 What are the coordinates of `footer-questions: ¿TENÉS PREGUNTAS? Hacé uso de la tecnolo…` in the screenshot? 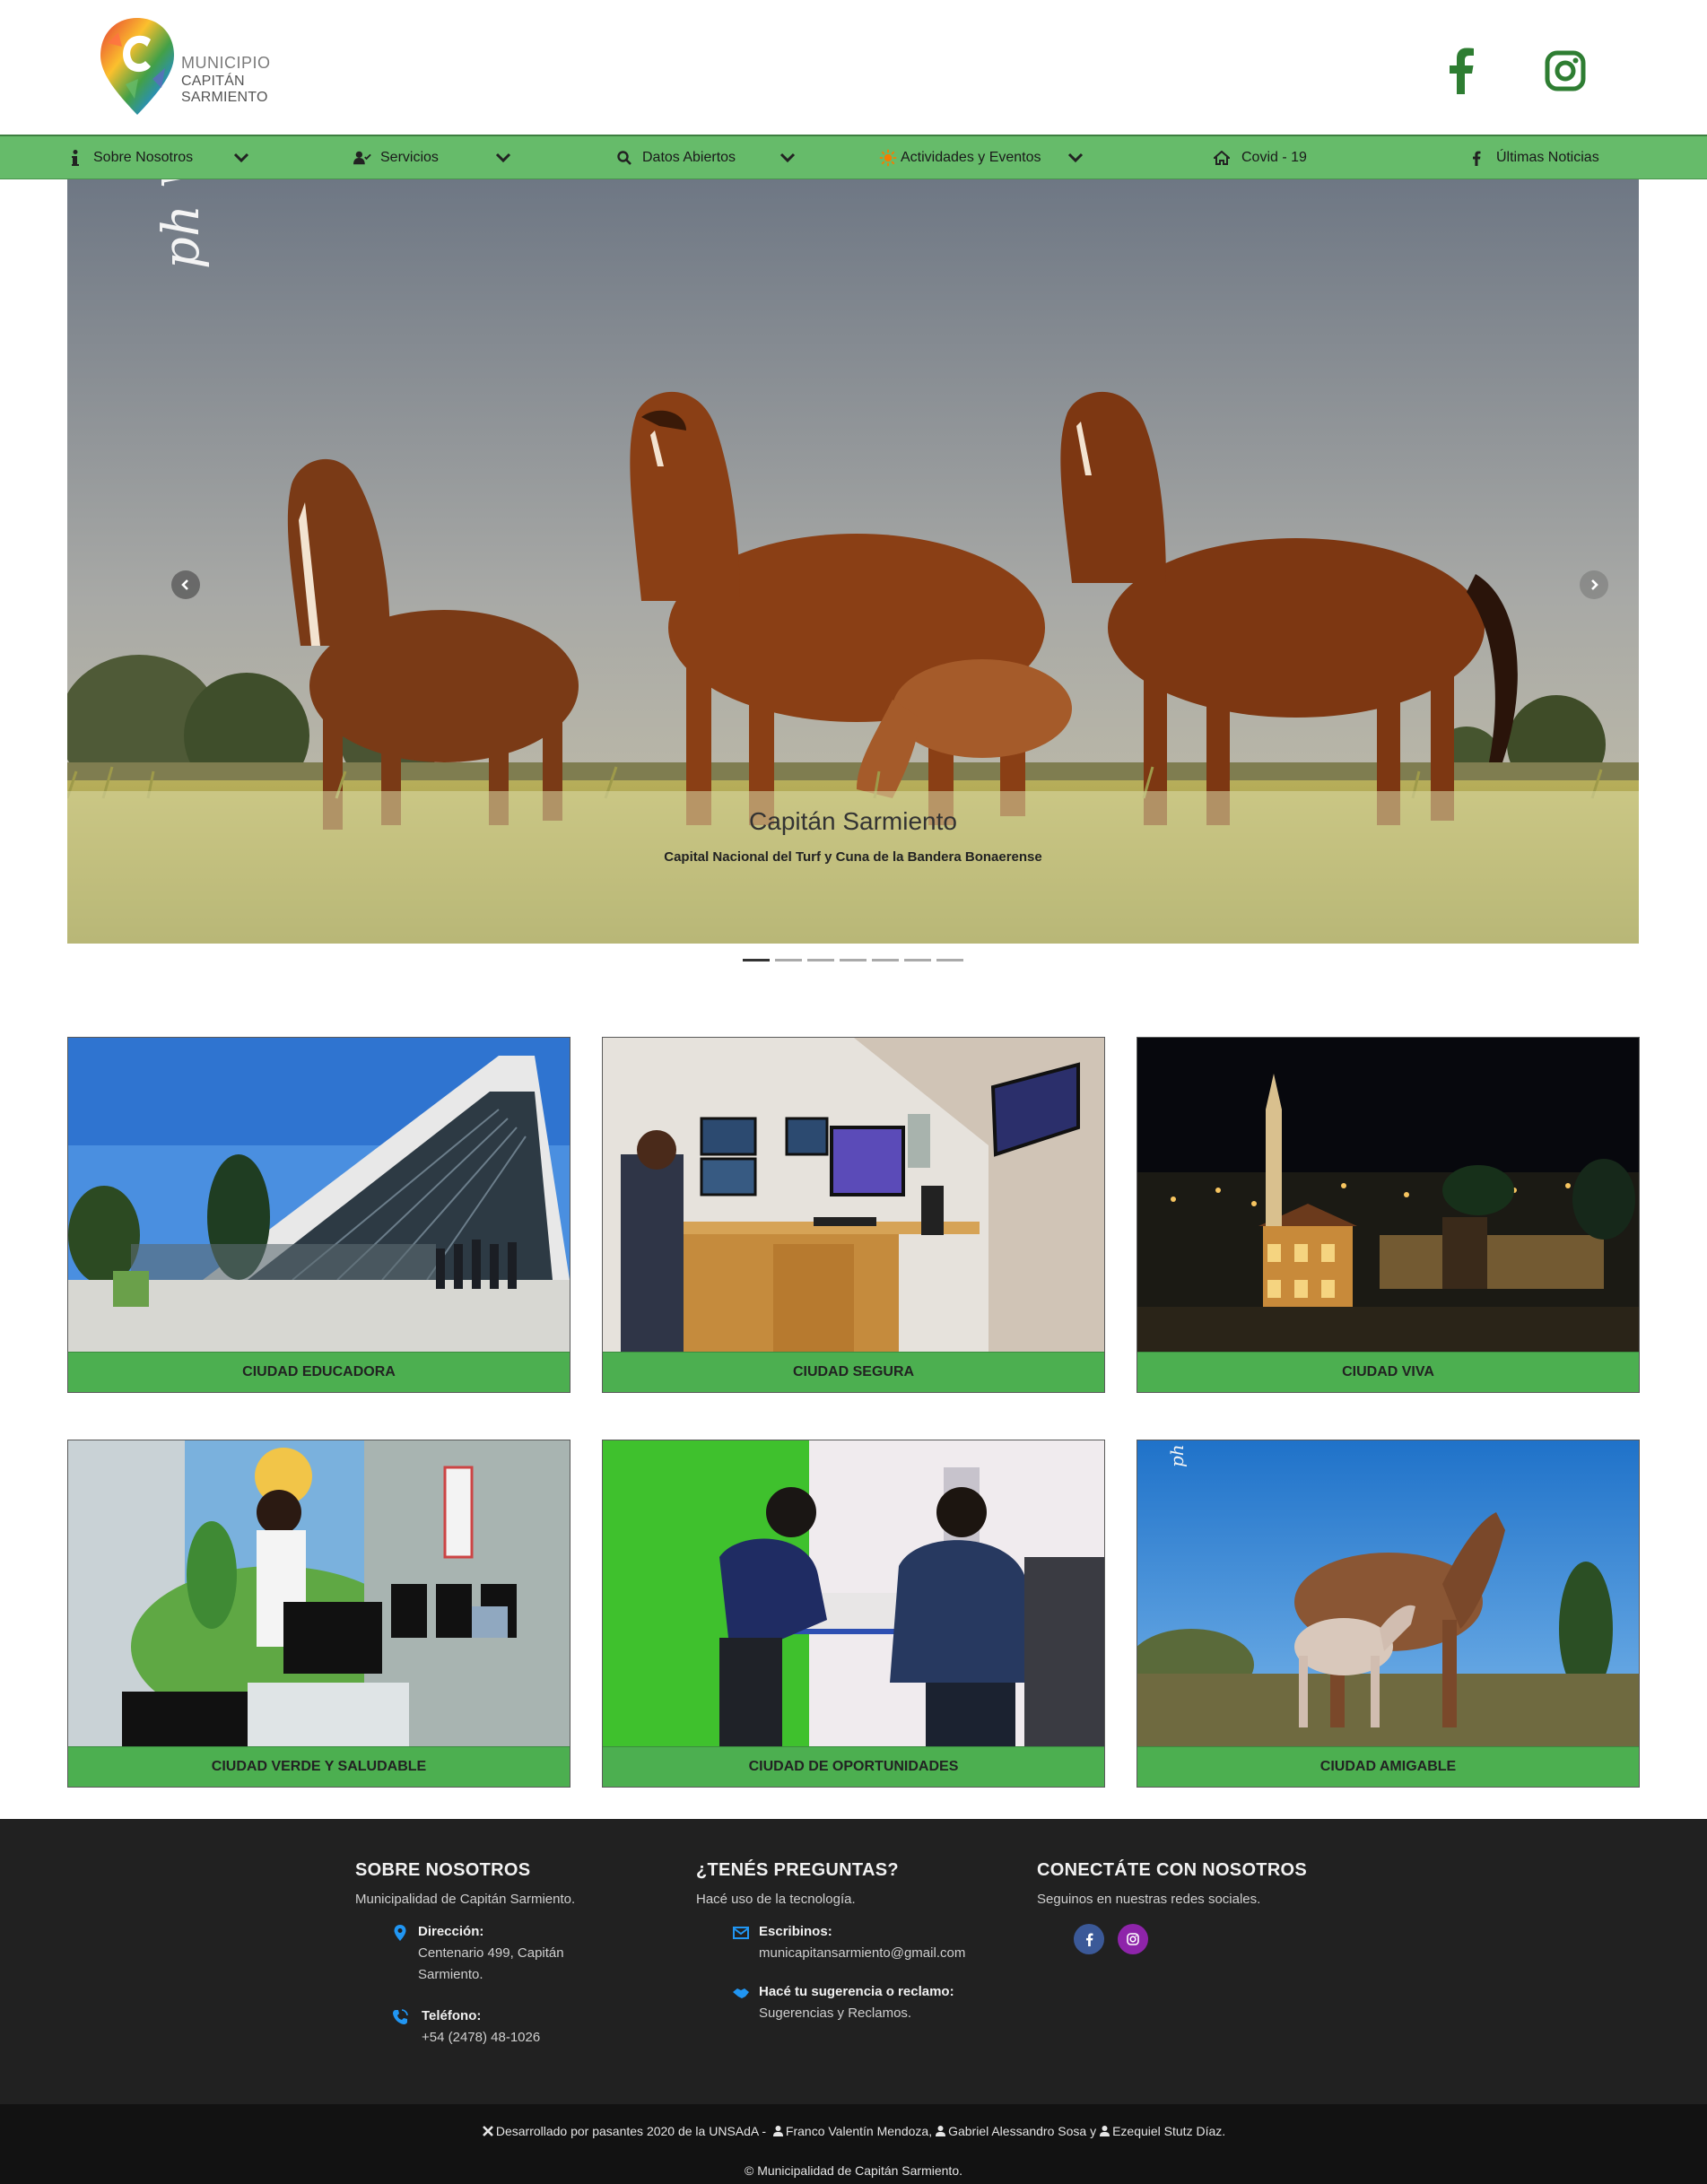 It's located at (797, 1883).